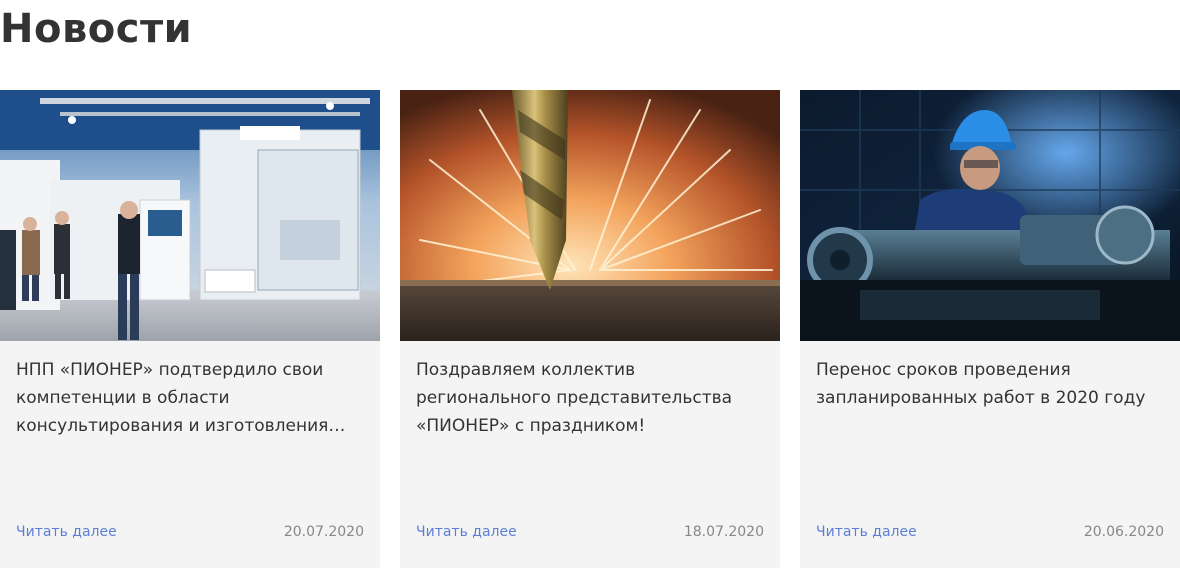 The height and width of the screenshot is (568, 1180). Describe the element at coordinates (323, 532) in the screenshot. I see `news-date: 20.07.2020` at that location.